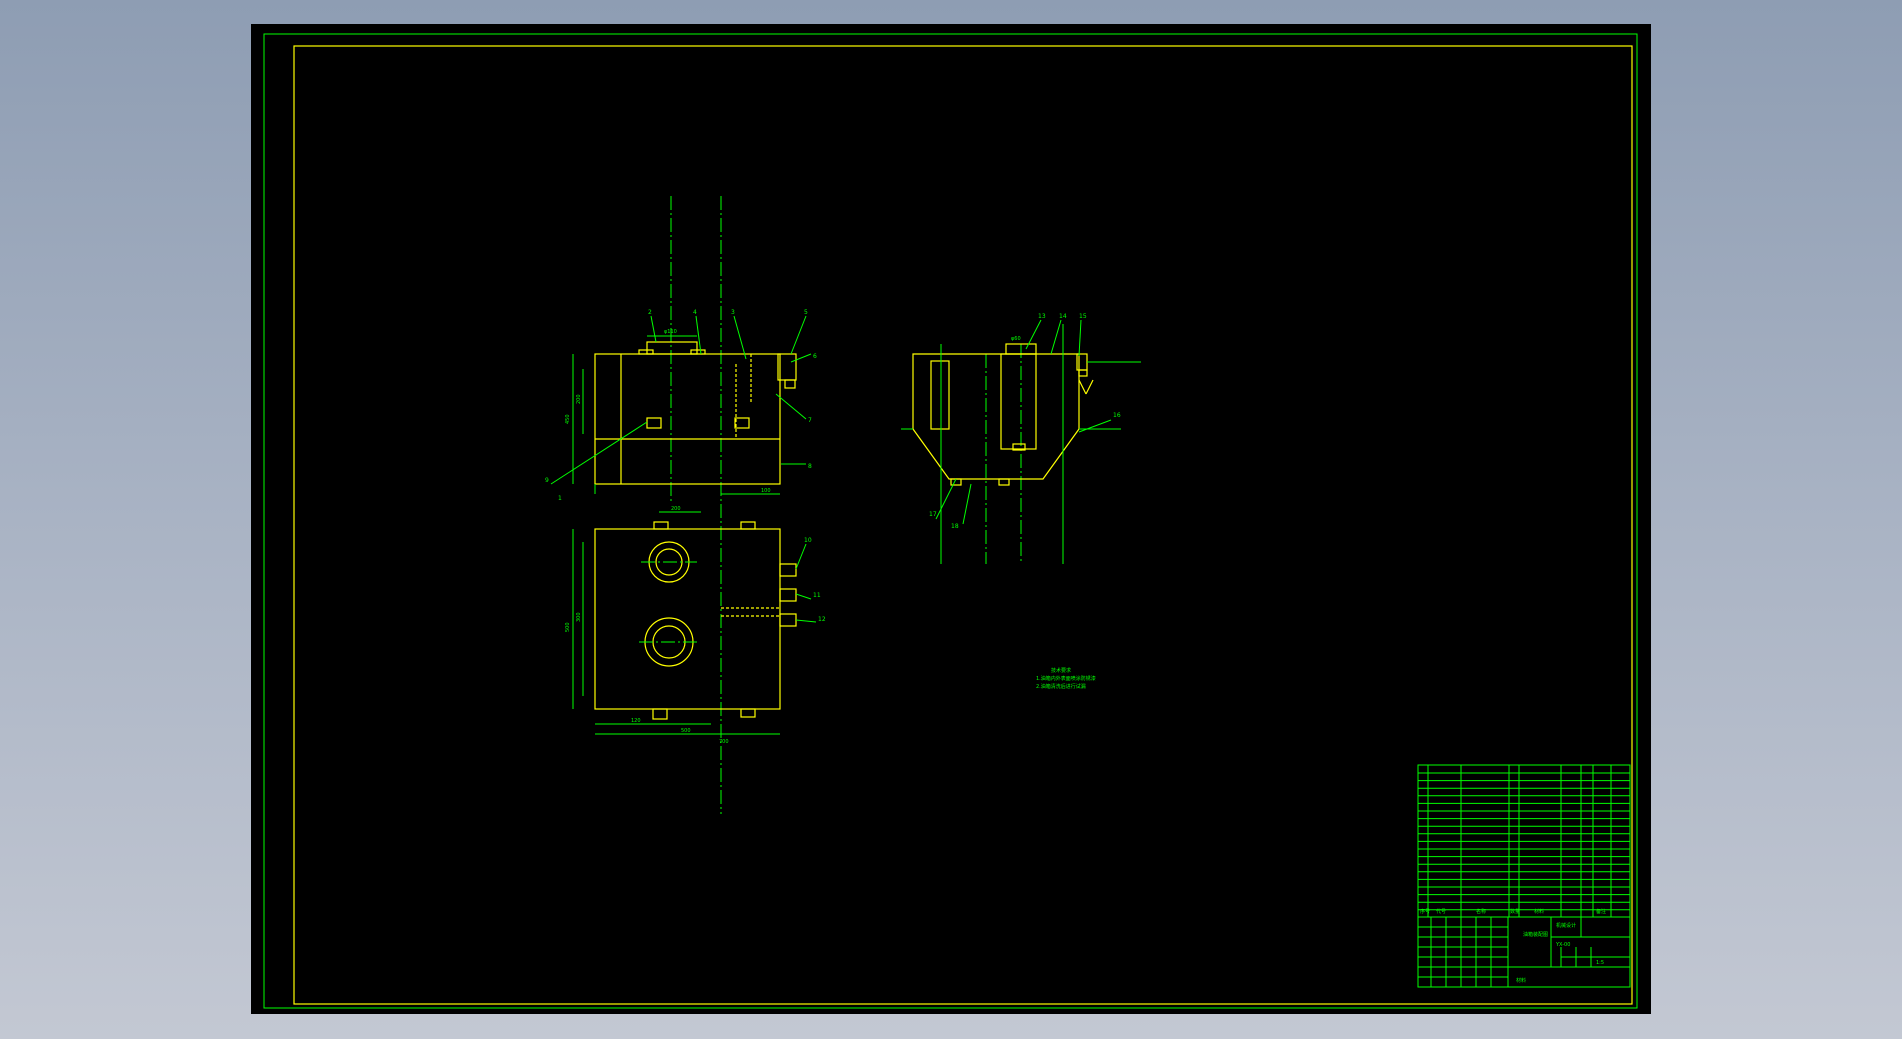  Describe the element at coordinates (636, 721) in the screenshot. I see `dim-label: 120` at that location.